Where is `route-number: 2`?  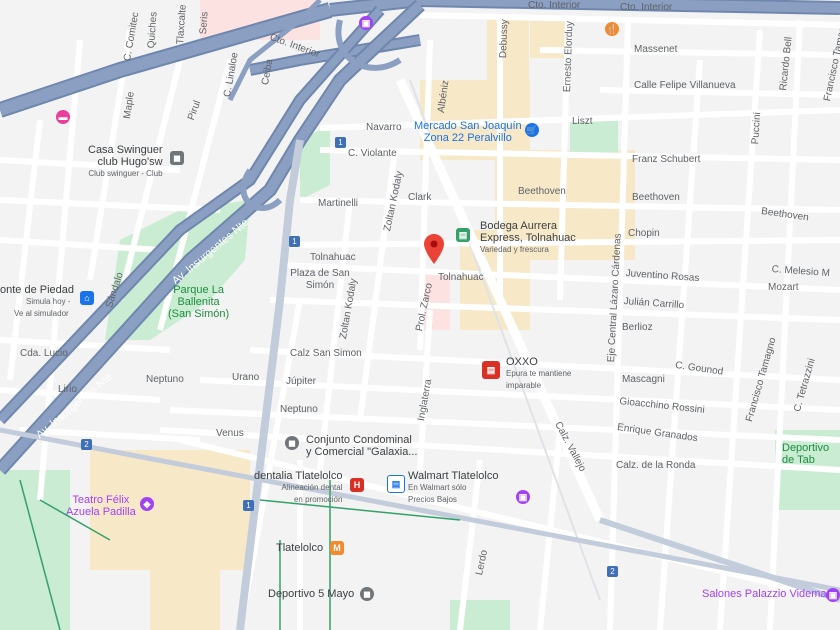
route-number: 2 is located at coordinates (612, 571).